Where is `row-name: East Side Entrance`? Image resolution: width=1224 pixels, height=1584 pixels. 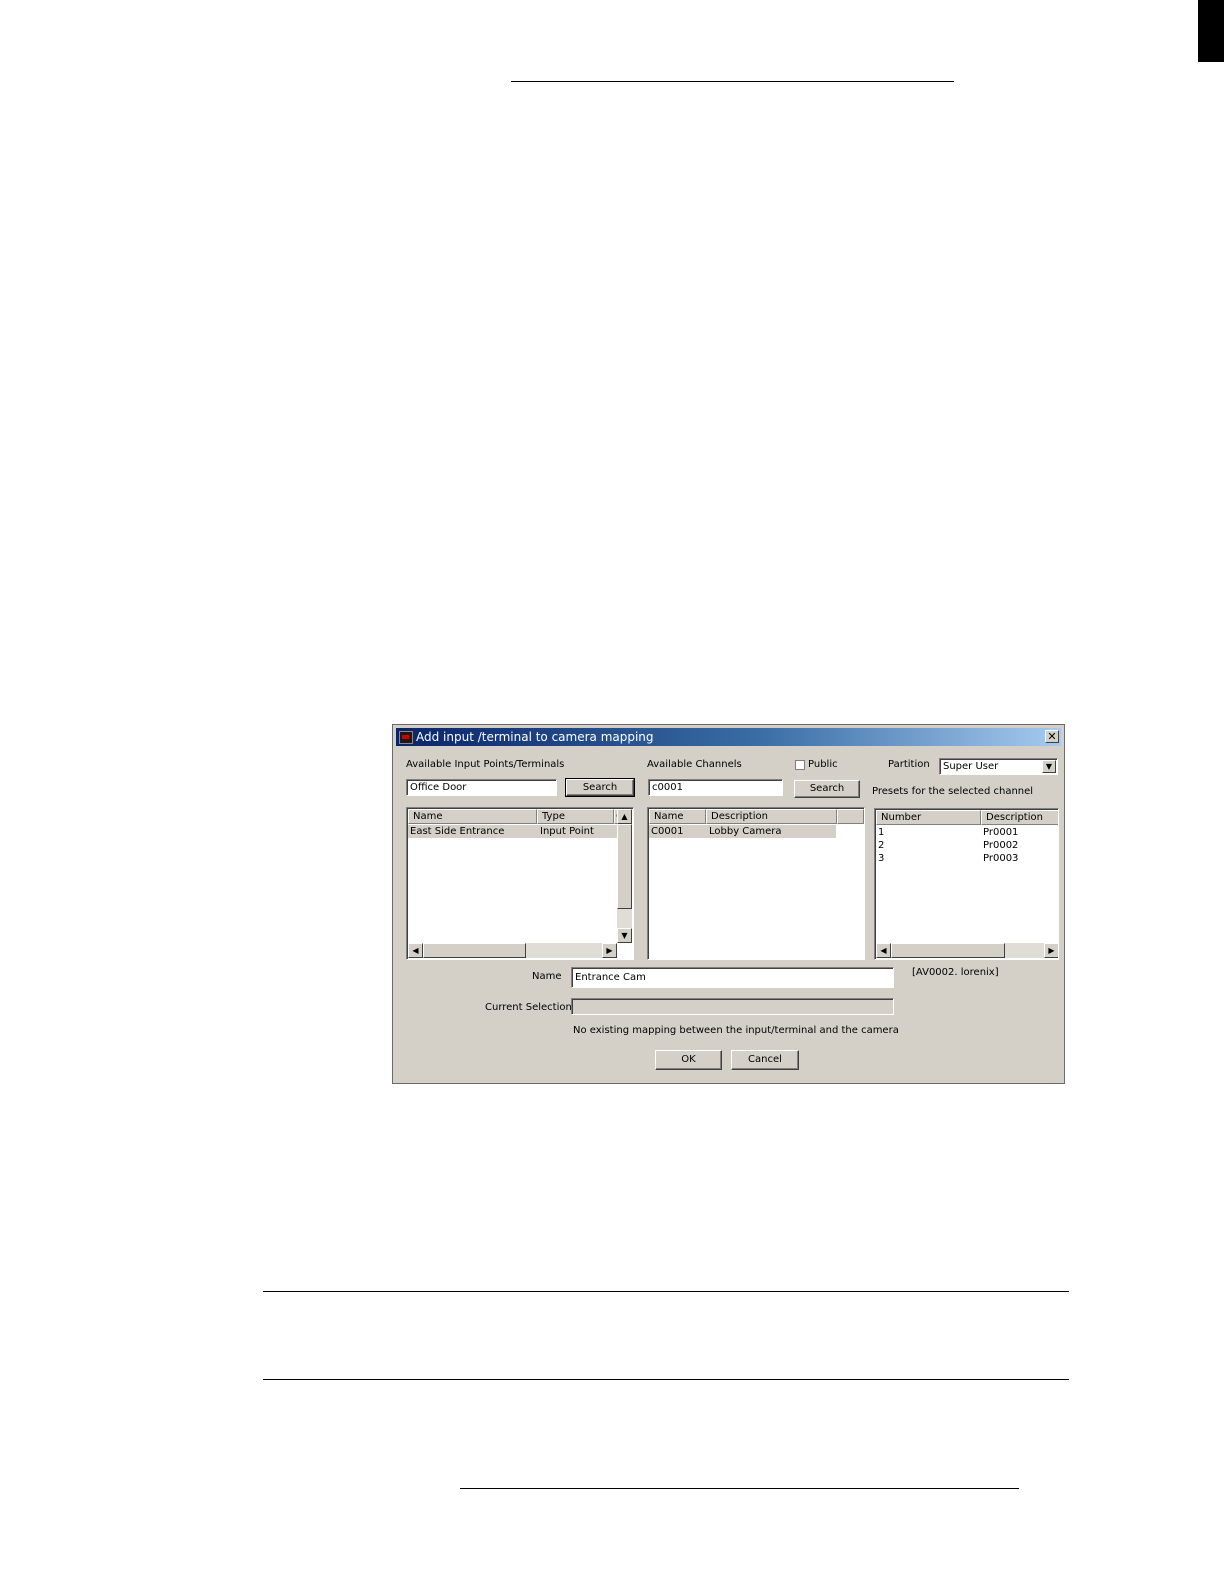
row-name: East Side Entrance is located at coordinates (457, 831).